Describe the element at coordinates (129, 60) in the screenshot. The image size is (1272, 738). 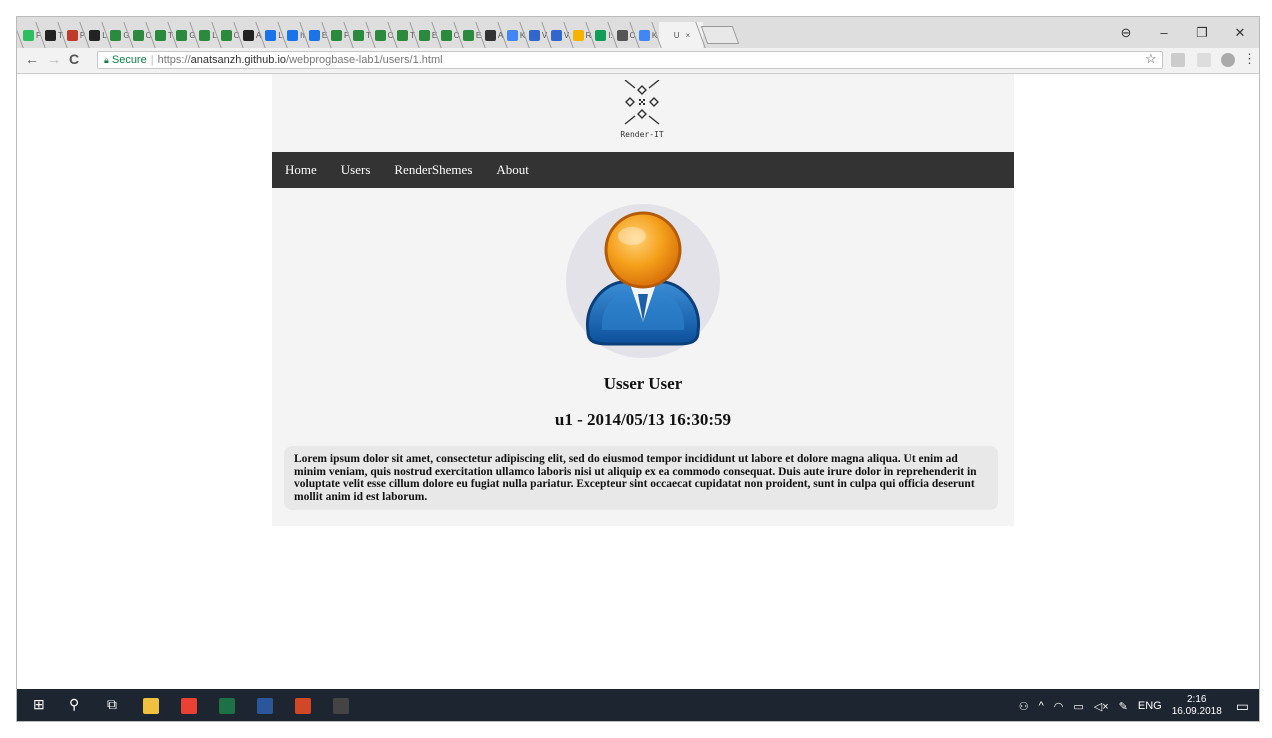
I see `secure-label: Secure` at that location.